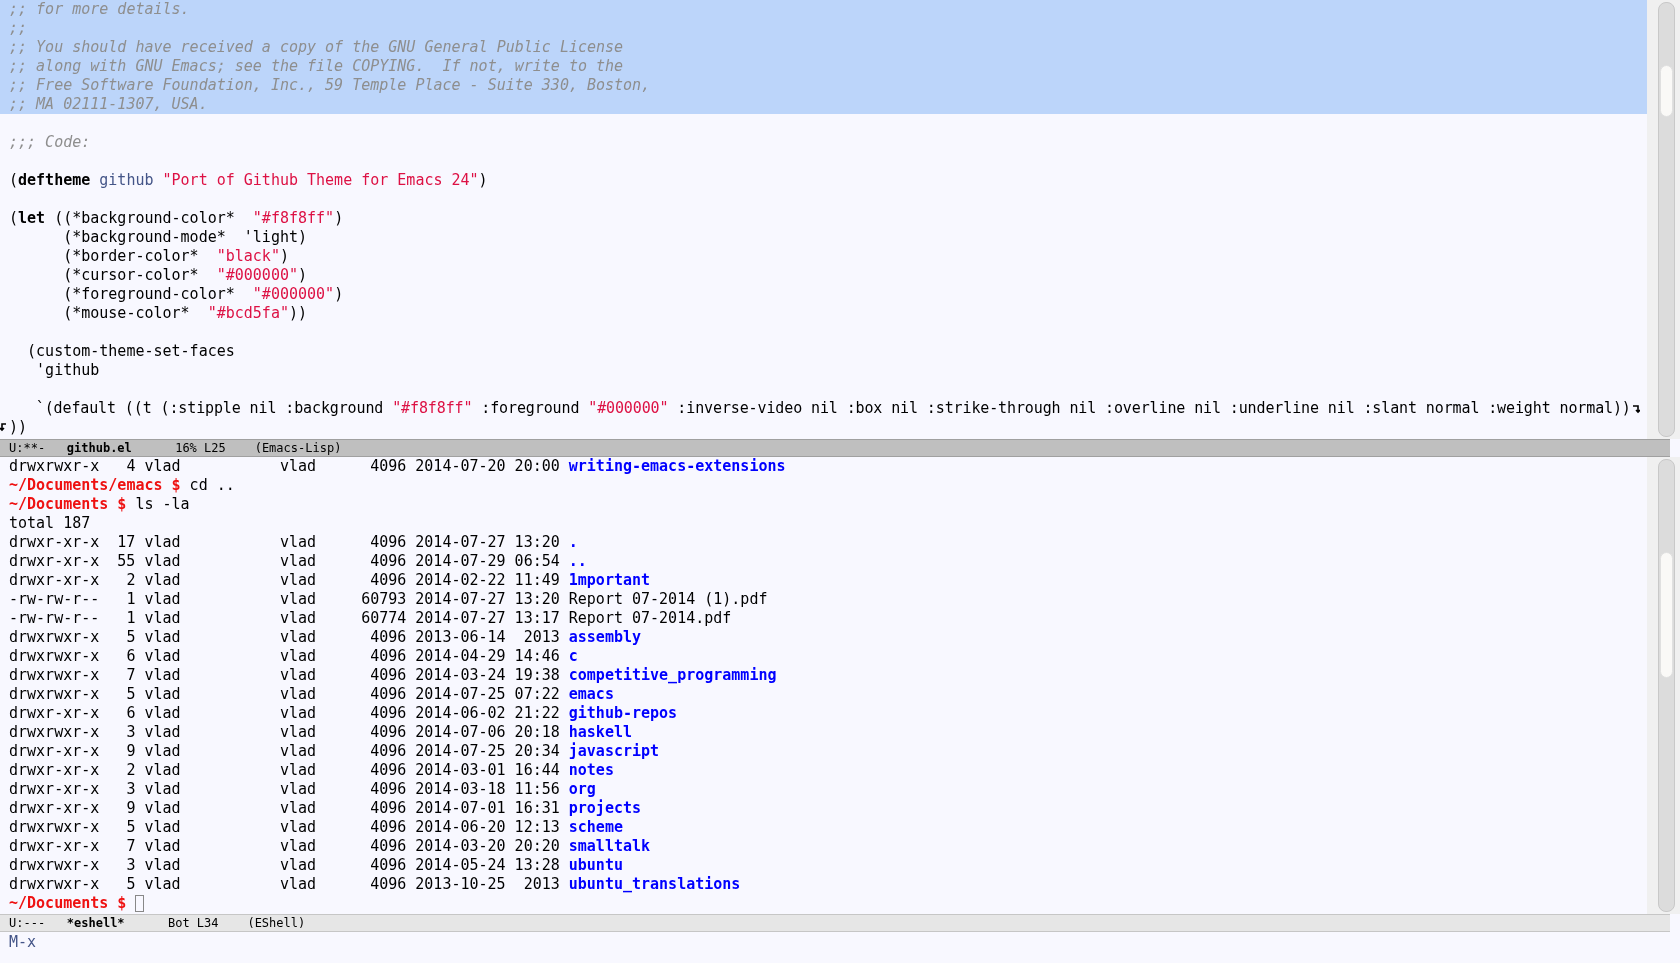  Describe the element at coordinates (68, 504) in the screenshot. I see `shell-prompt: ~/Documents $` at that location.